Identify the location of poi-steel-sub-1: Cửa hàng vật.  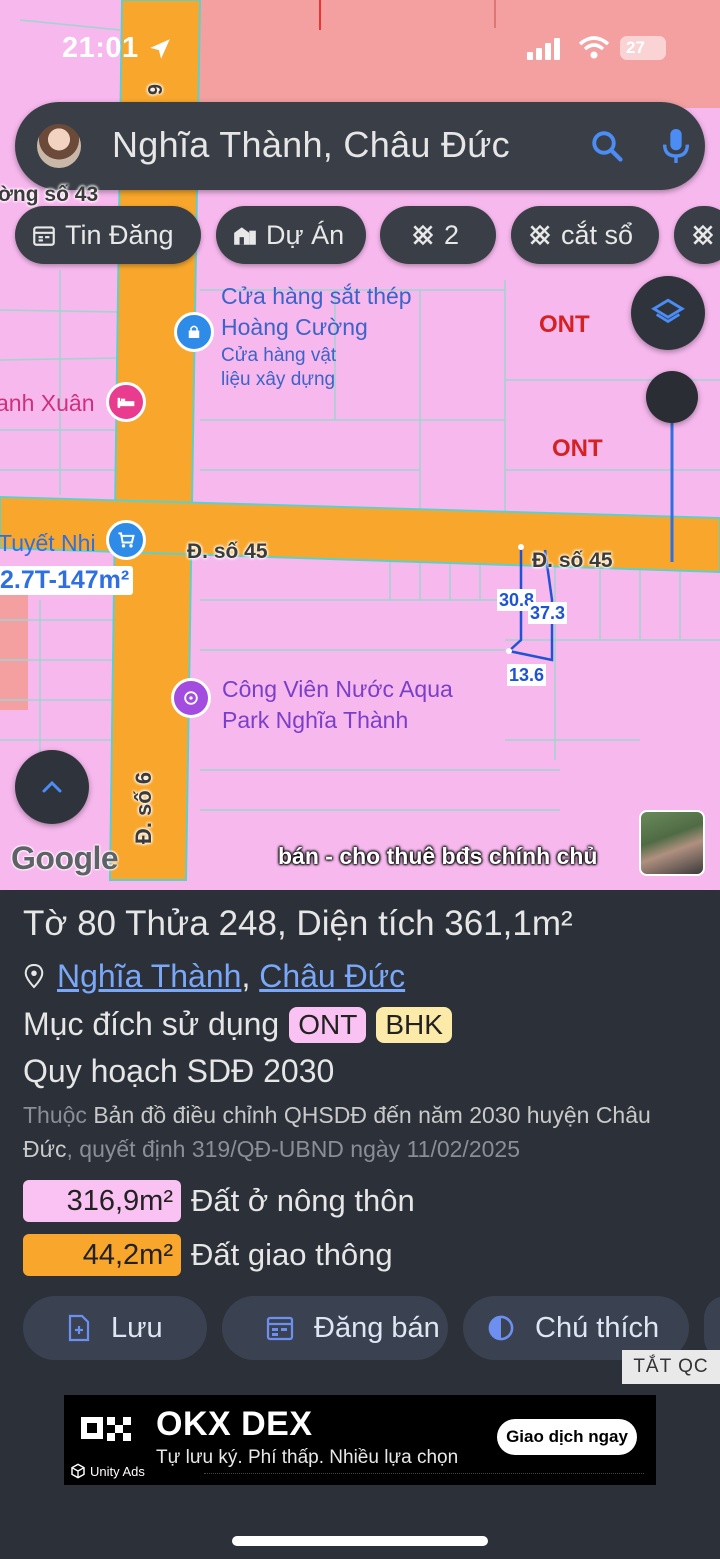
(279, 355).